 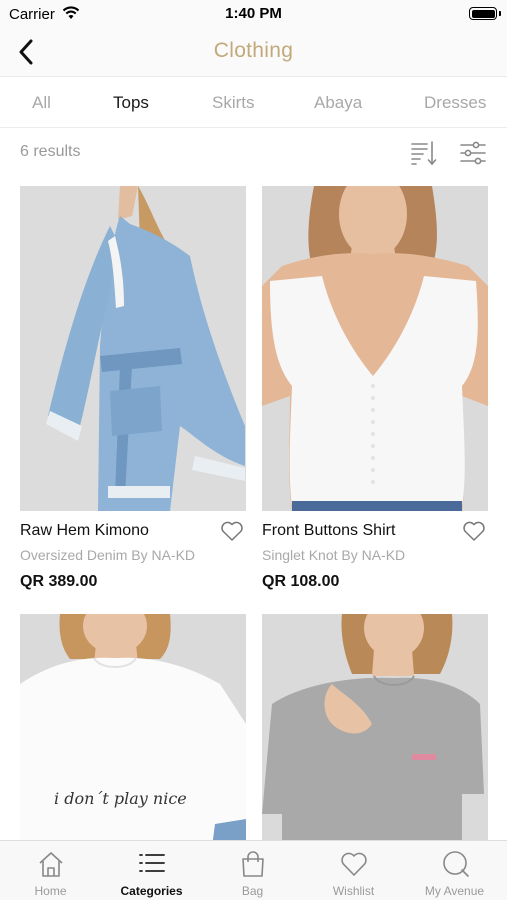 I want to click on tab-dresses: Dresses, so click(x=455, y=103).